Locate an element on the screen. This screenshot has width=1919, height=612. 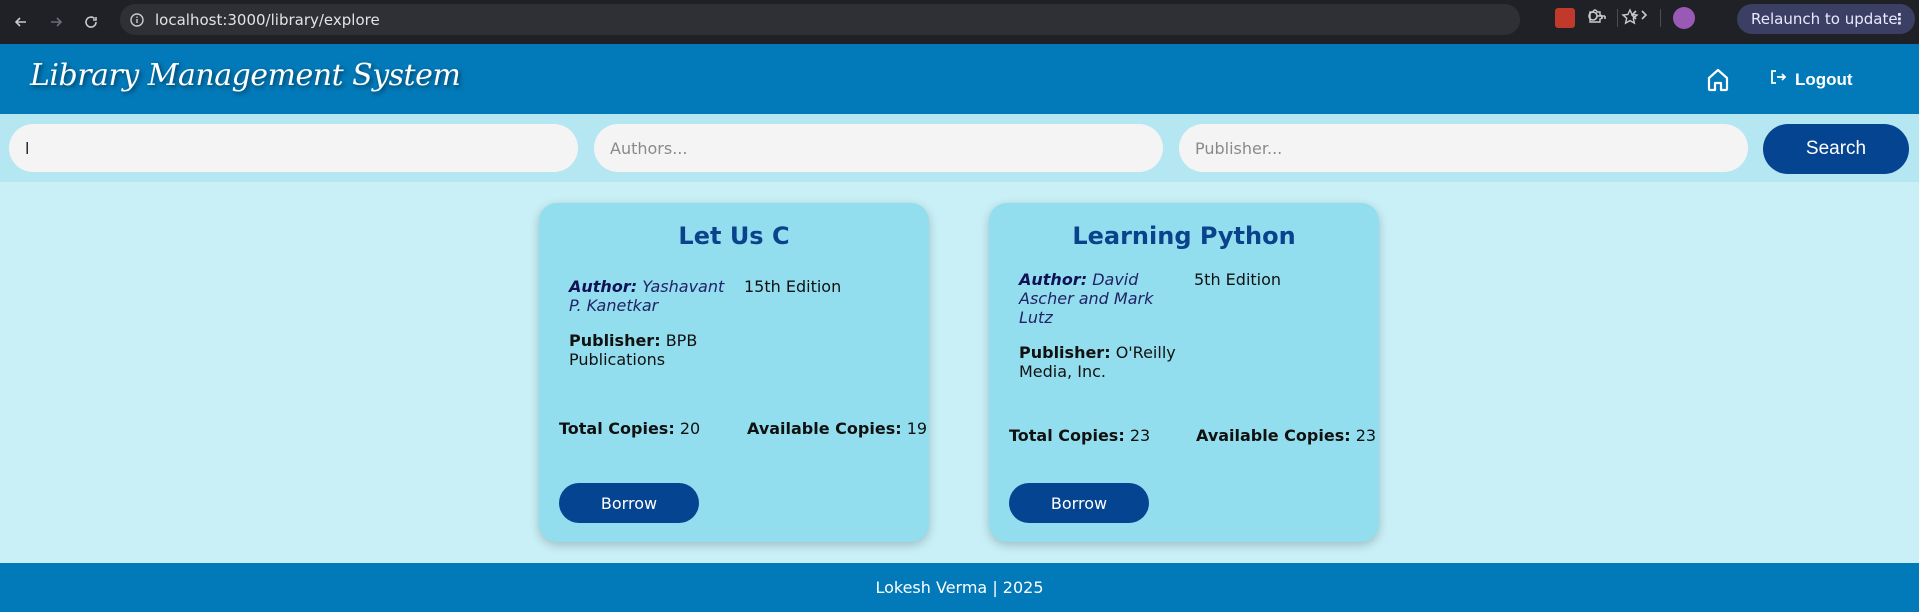
app-header: Library Management System Logout is located at coordinates (959, 79).